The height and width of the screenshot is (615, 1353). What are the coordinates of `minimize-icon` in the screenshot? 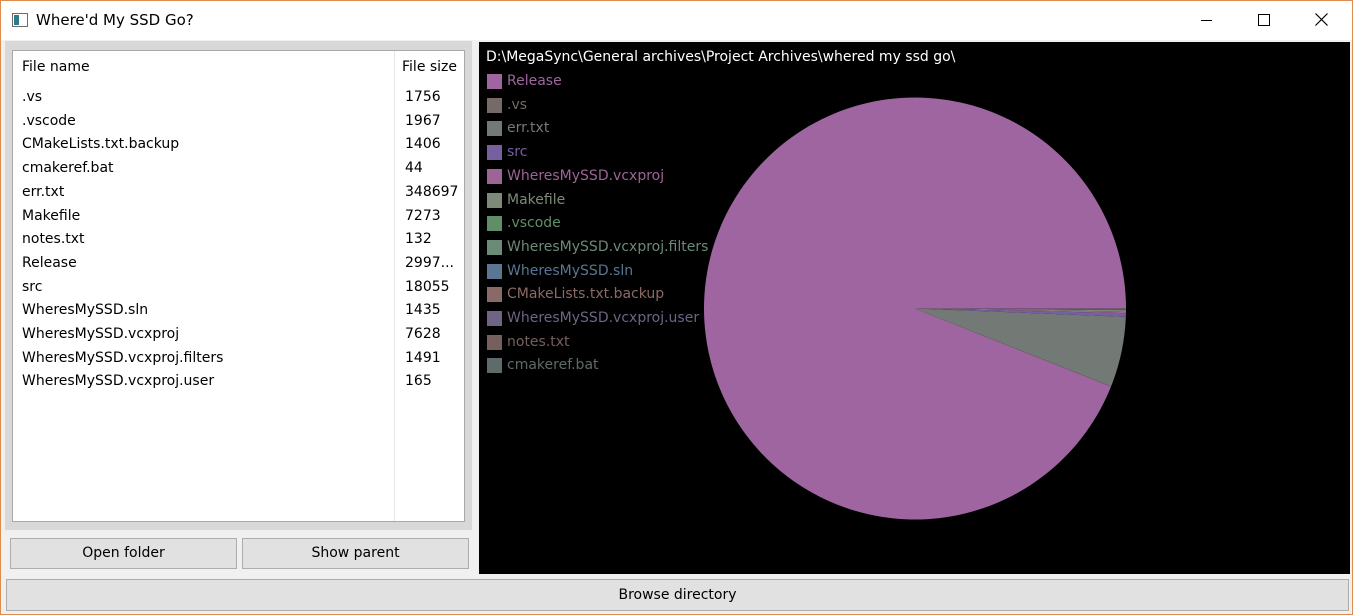 It's located at (1206, 20).